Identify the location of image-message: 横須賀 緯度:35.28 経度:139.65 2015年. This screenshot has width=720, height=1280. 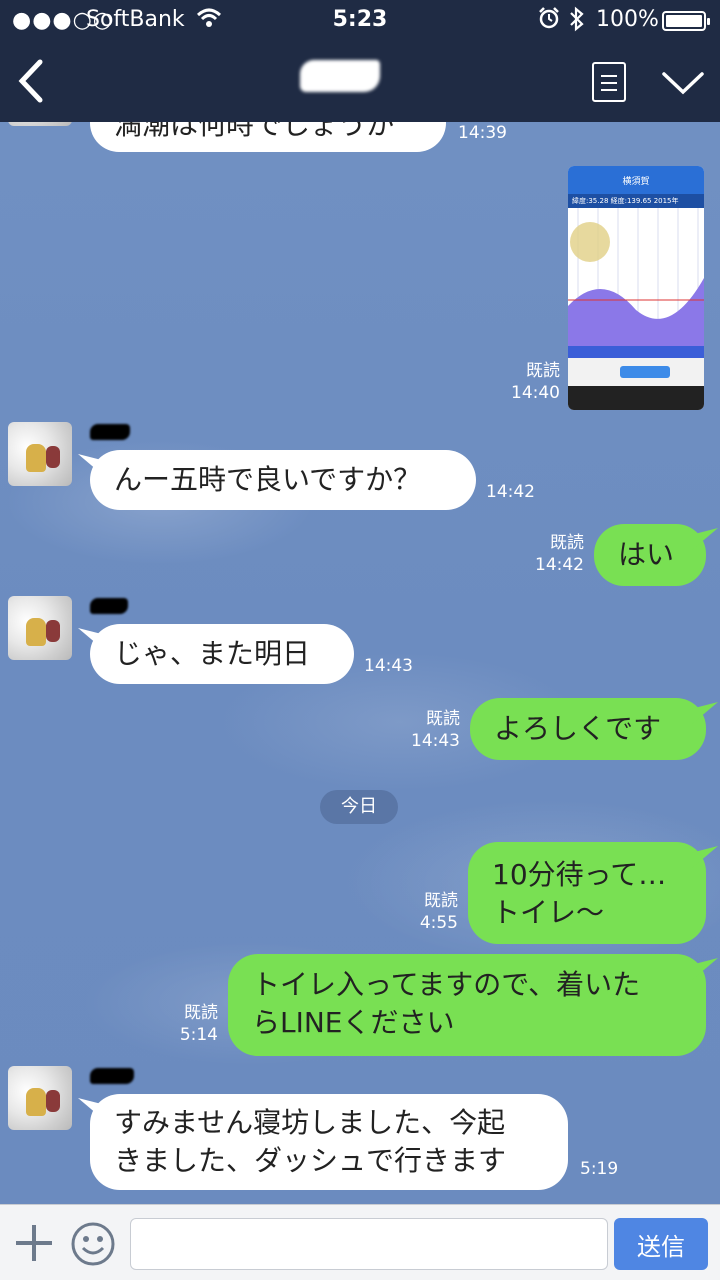
(636, 288).